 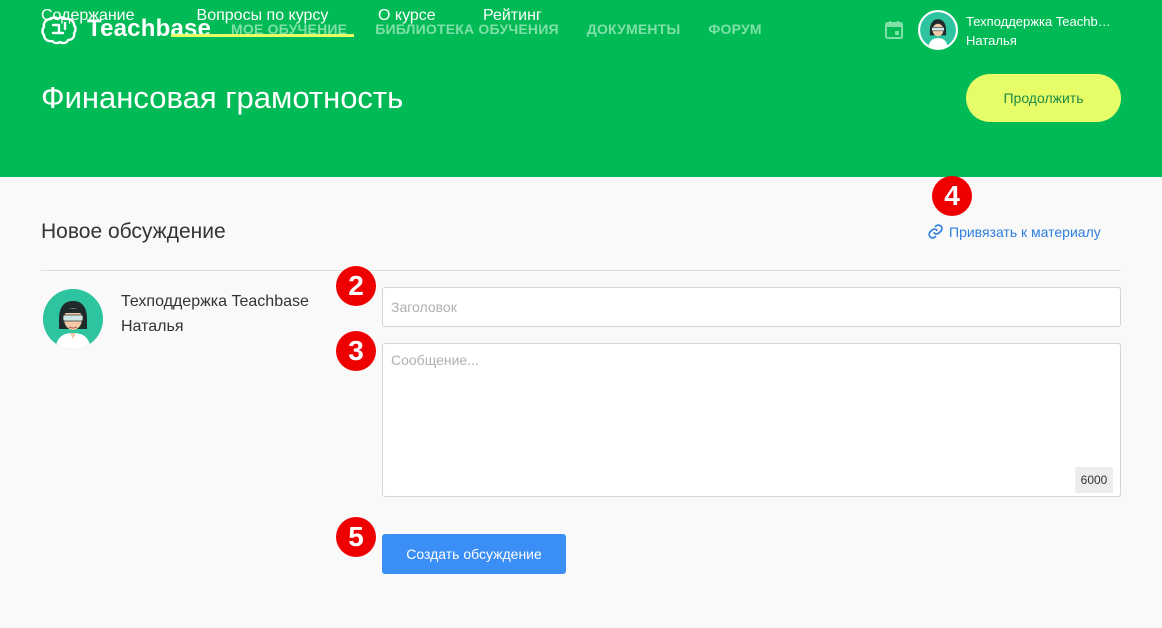 What do you see at coordinates (1094, 480) in the screenshot?
I see `char-counter: 6000` at bounding box center [1094, 480].